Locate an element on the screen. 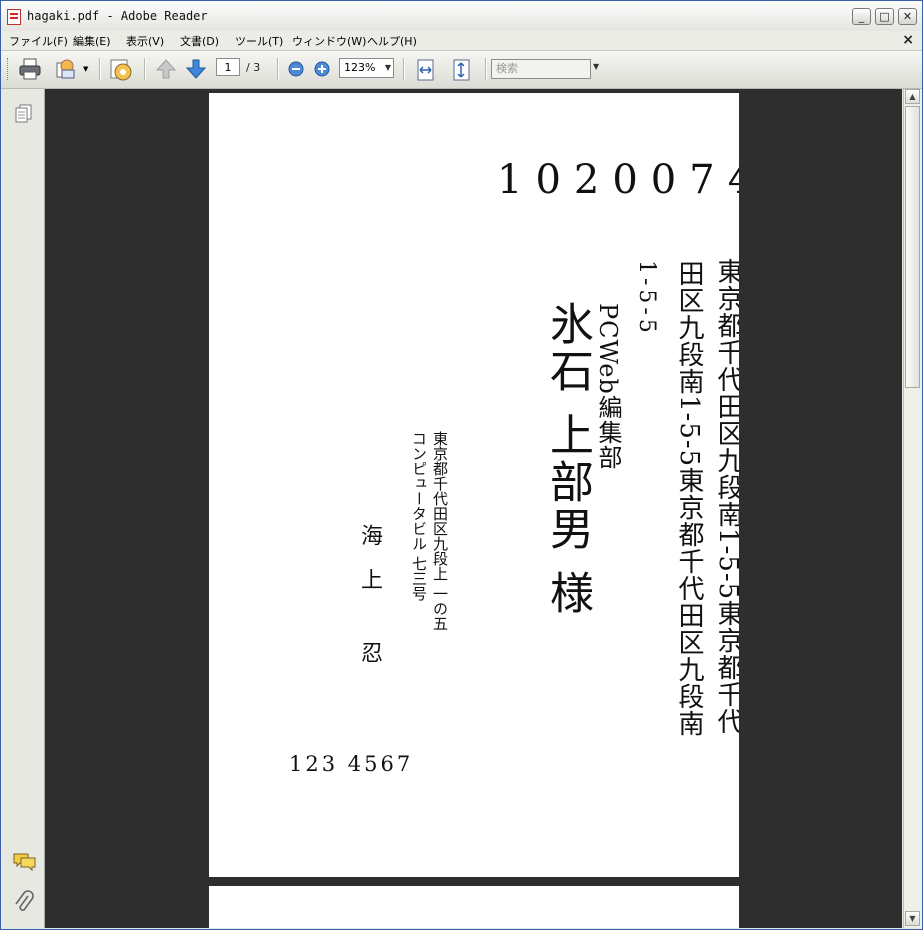 This screenshot has width=923, height=930. title-bar: hagaki.pdf - Adobe Reader _ □ ✕ is located at coordinates (461, 16).